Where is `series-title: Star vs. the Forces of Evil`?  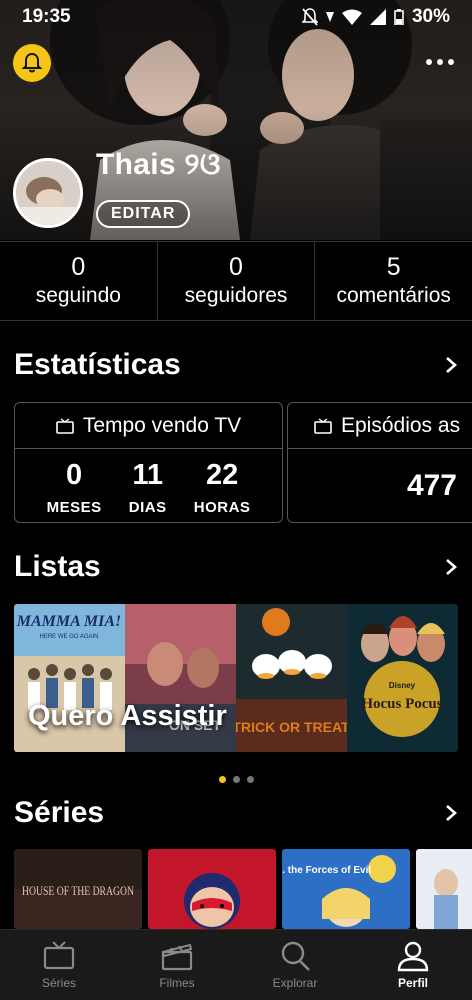
series-title: Star vs. the Forces of Evil is located at coordinates (326, 870).